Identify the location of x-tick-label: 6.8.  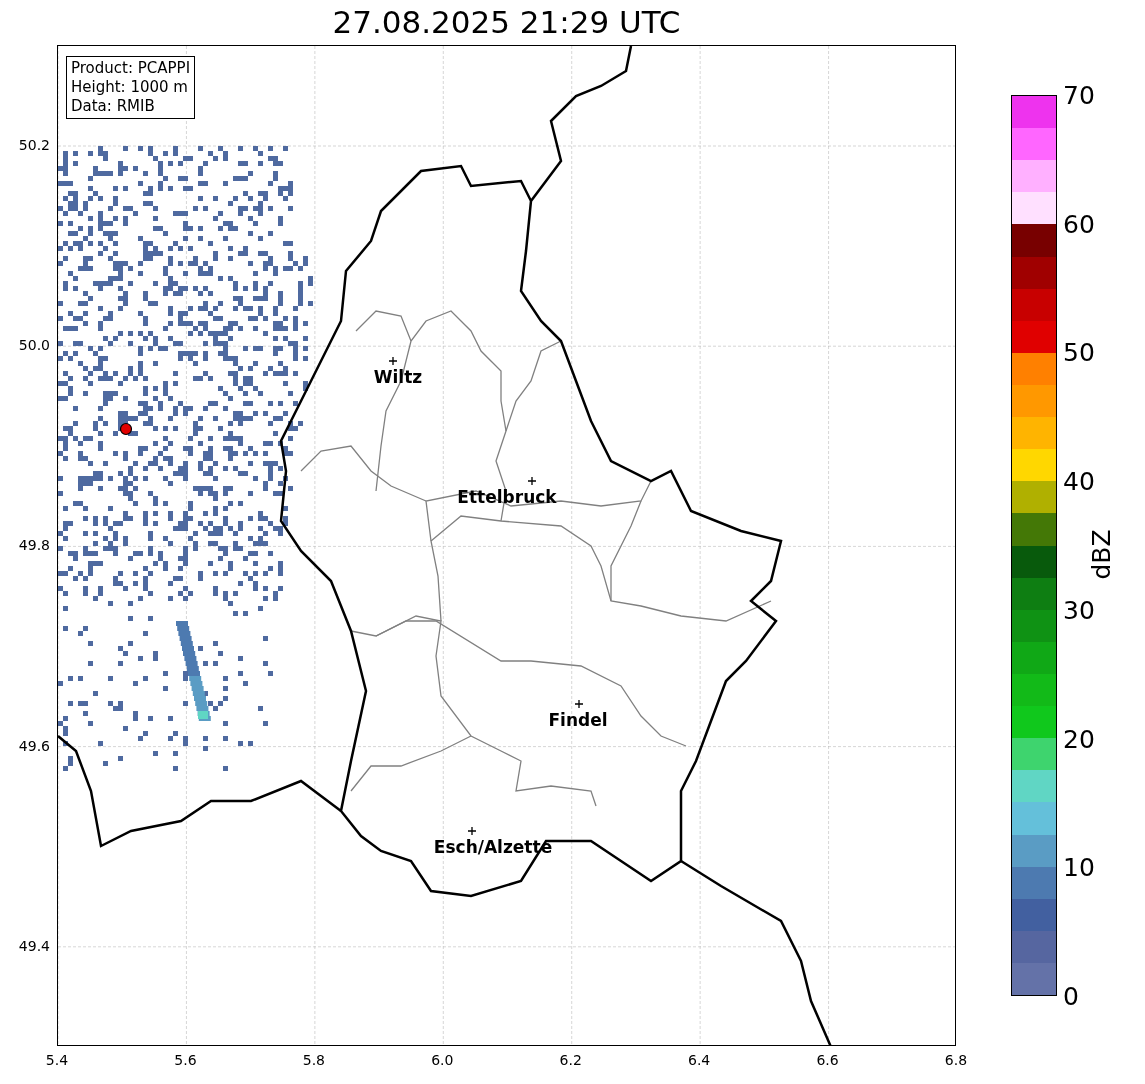
(956, 1060).